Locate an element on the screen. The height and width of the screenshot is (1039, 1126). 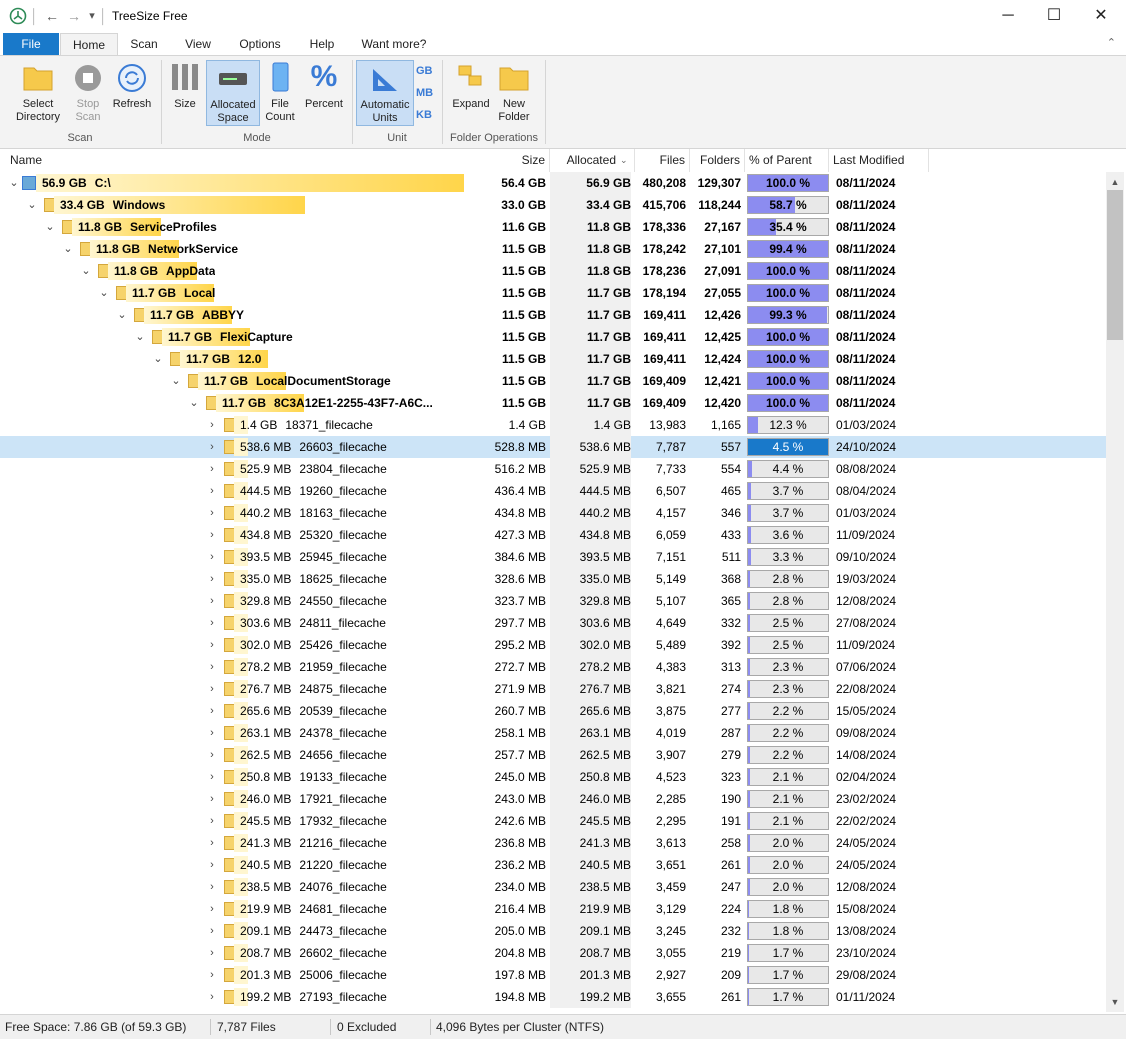
scroll-up-icon: ▲ is located at coordinates (1115, 182).